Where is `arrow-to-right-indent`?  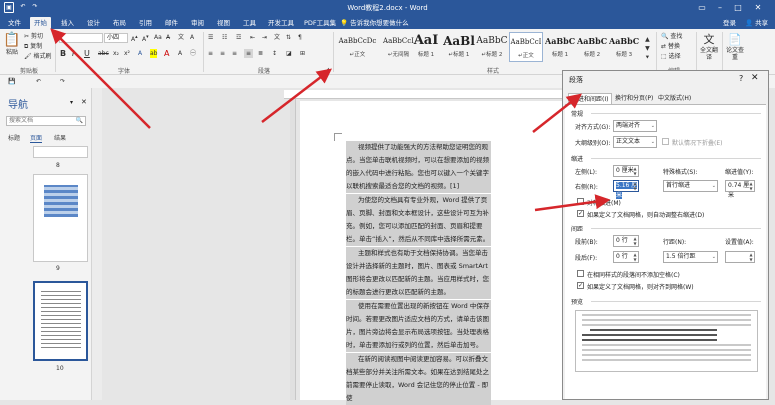
arrow-to-right-indent is located at coordinates (572, 203).